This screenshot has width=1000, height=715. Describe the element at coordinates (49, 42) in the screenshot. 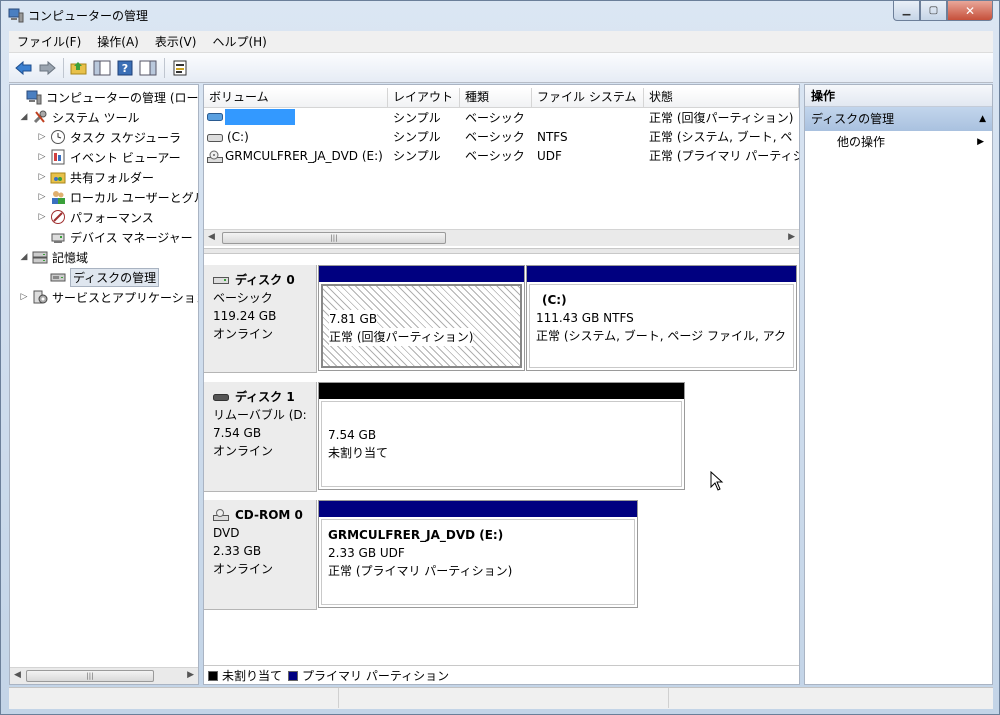

I see `menu-file: ファイル(F)` at that location.